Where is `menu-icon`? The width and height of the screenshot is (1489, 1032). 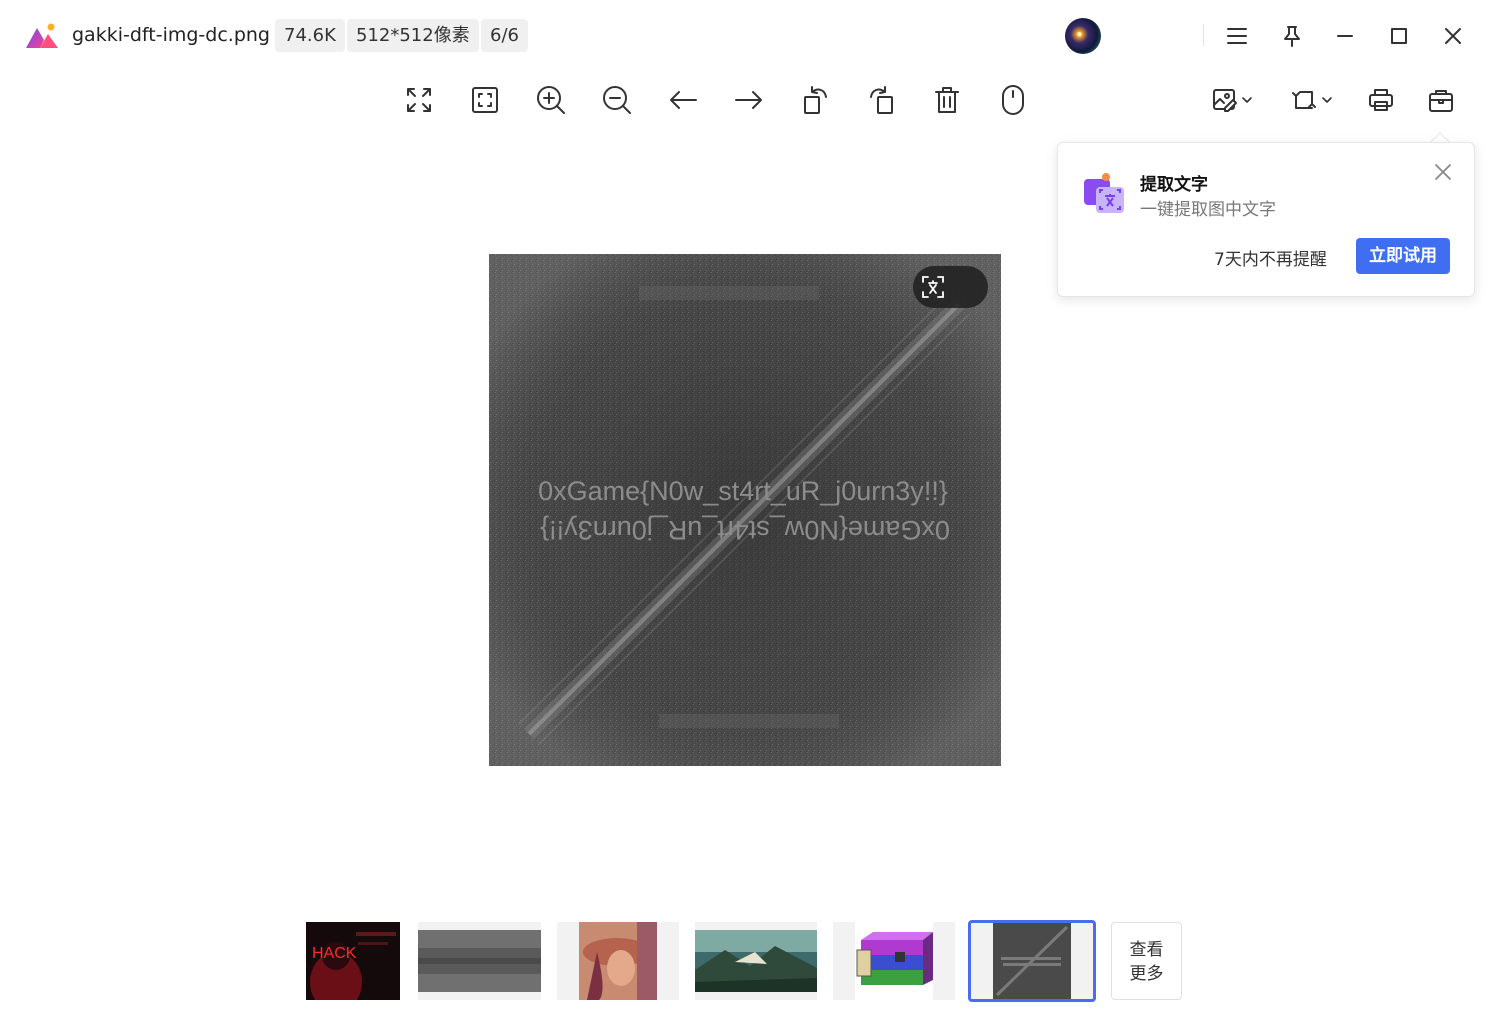 menu-icon is located at coordinates (1237, 36).